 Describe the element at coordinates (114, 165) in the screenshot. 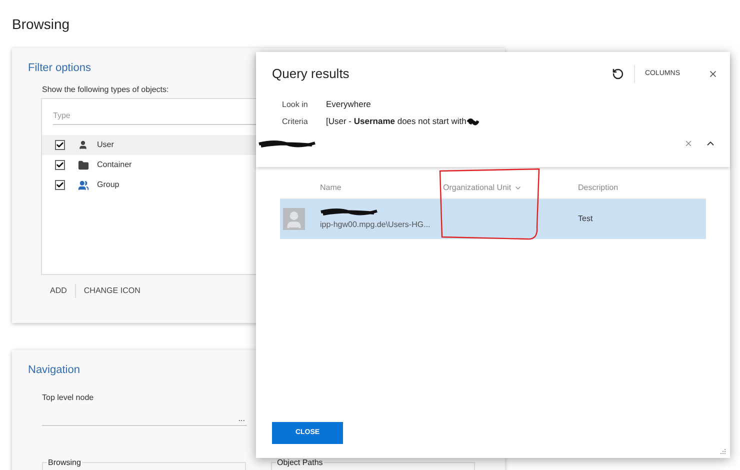

I see `type-label: Container` at that location.